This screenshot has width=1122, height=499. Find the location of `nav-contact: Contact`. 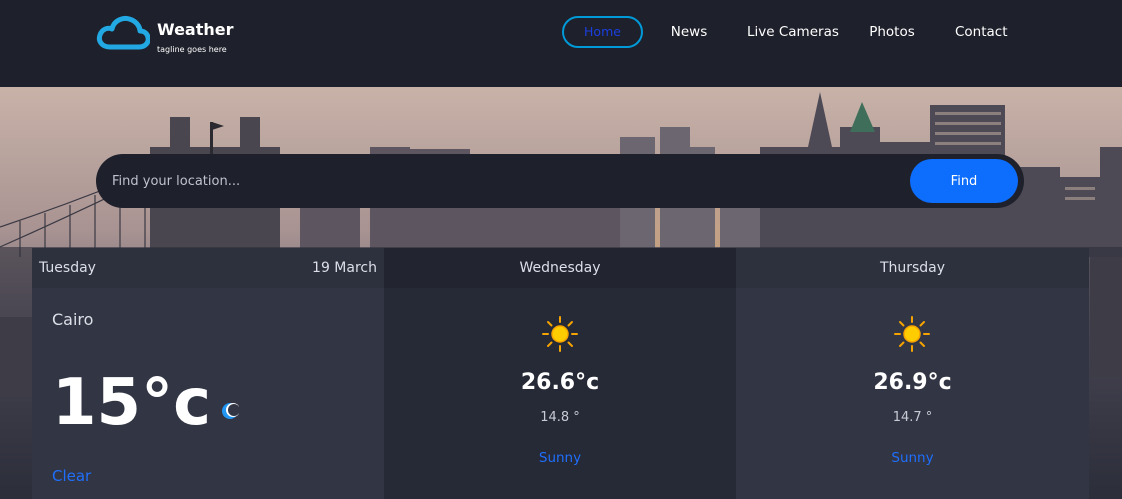

nav-contact: Contact is located at coordinates (981, 32).